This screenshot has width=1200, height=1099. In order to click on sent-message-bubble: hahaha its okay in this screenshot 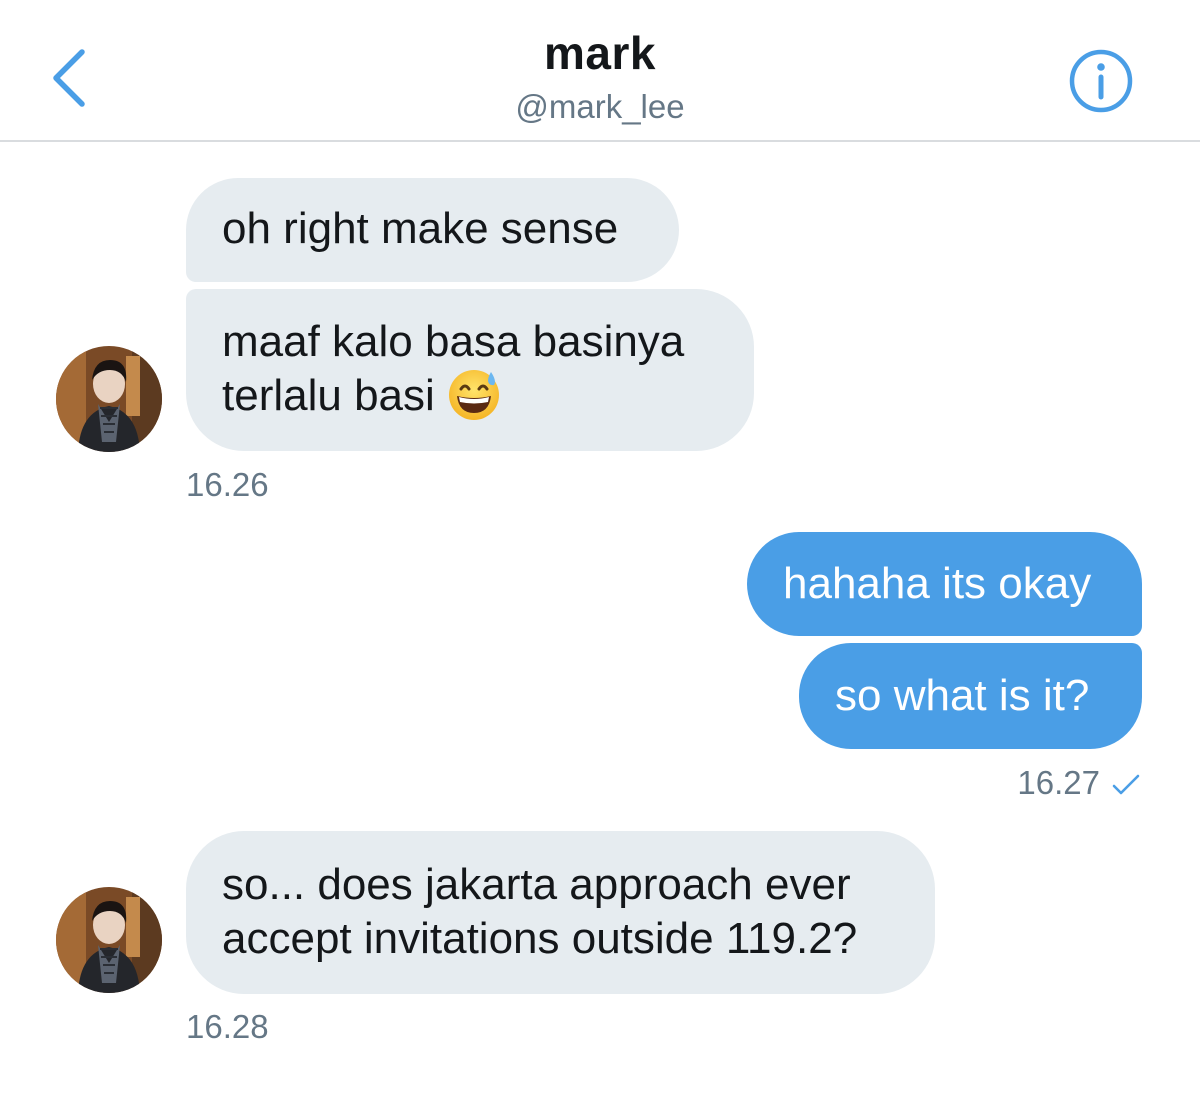, I will do `click(944, 584)`.